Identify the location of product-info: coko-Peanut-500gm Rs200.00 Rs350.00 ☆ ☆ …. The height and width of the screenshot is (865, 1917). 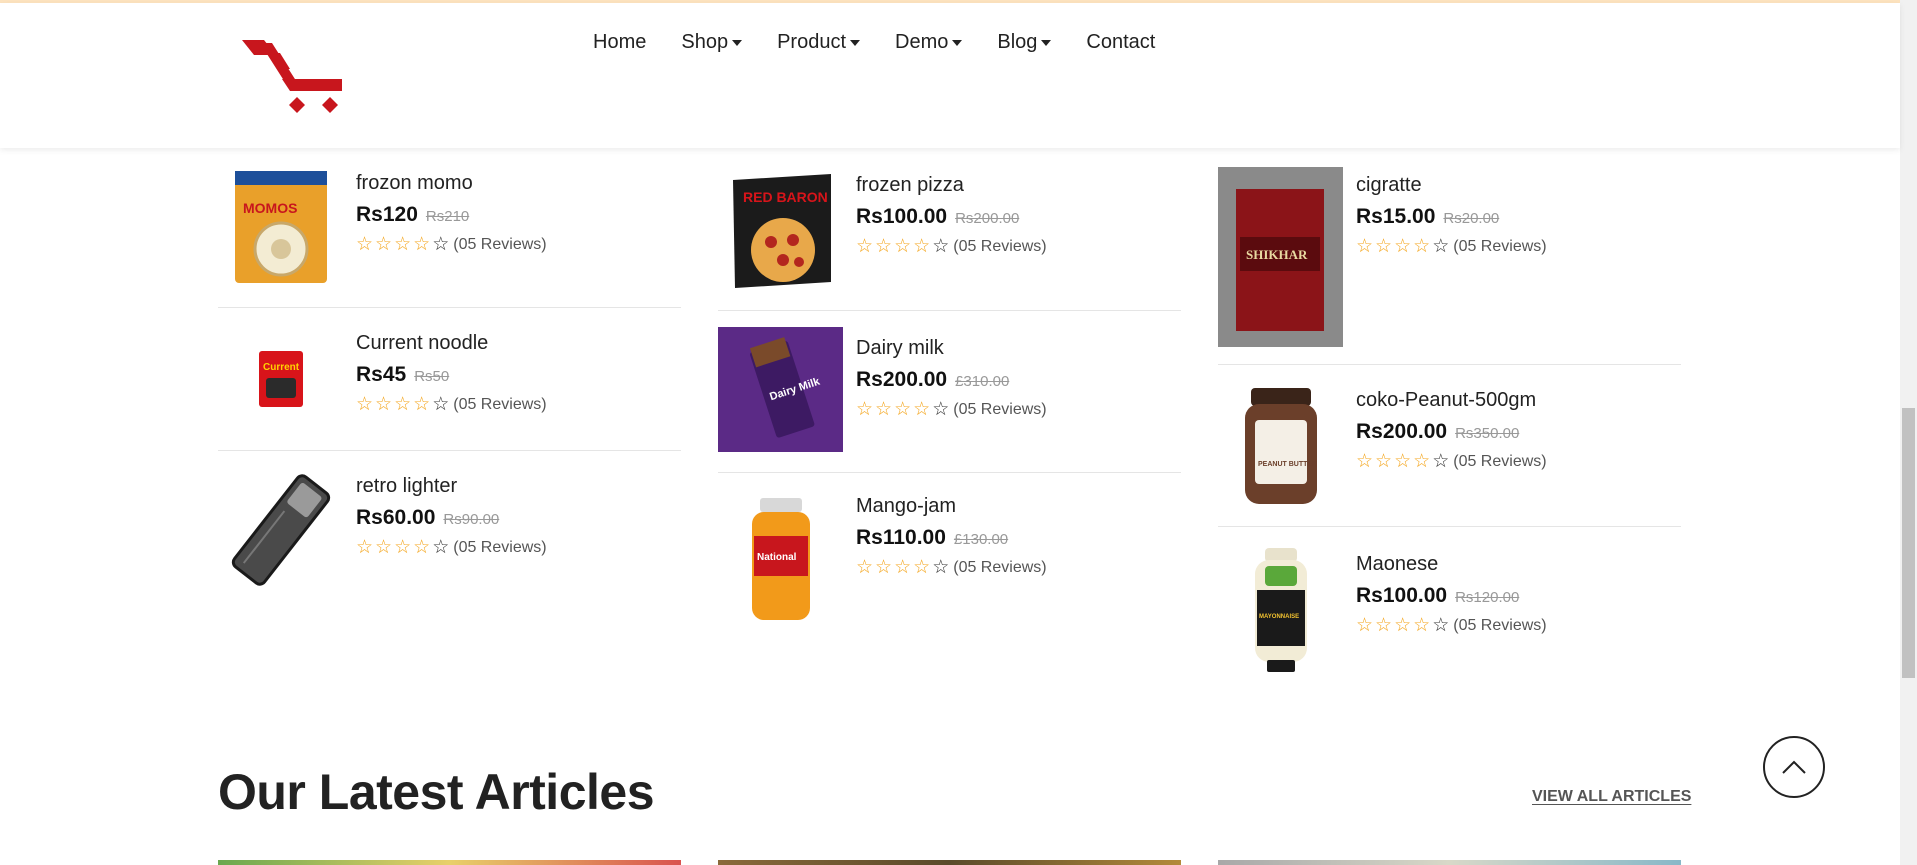
(1451, 430).